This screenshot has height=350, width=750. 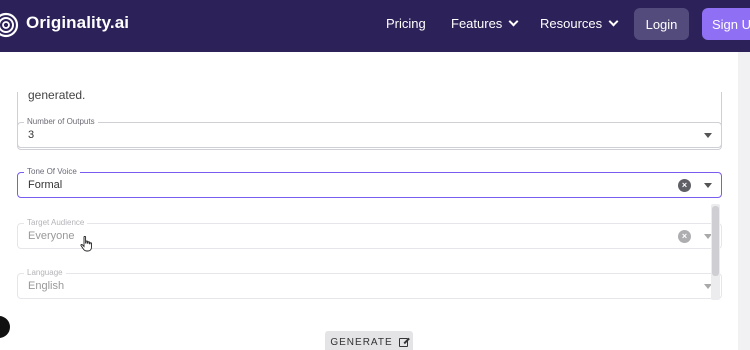 I want to click on generate-label: GENERATE, so click(x=361, y=342).